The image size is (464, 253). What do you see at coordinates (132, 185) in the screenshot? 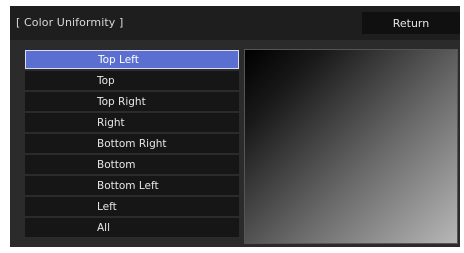
I see `region-item-bottom-left: Bottom Left` at bounding box center [132, 185].